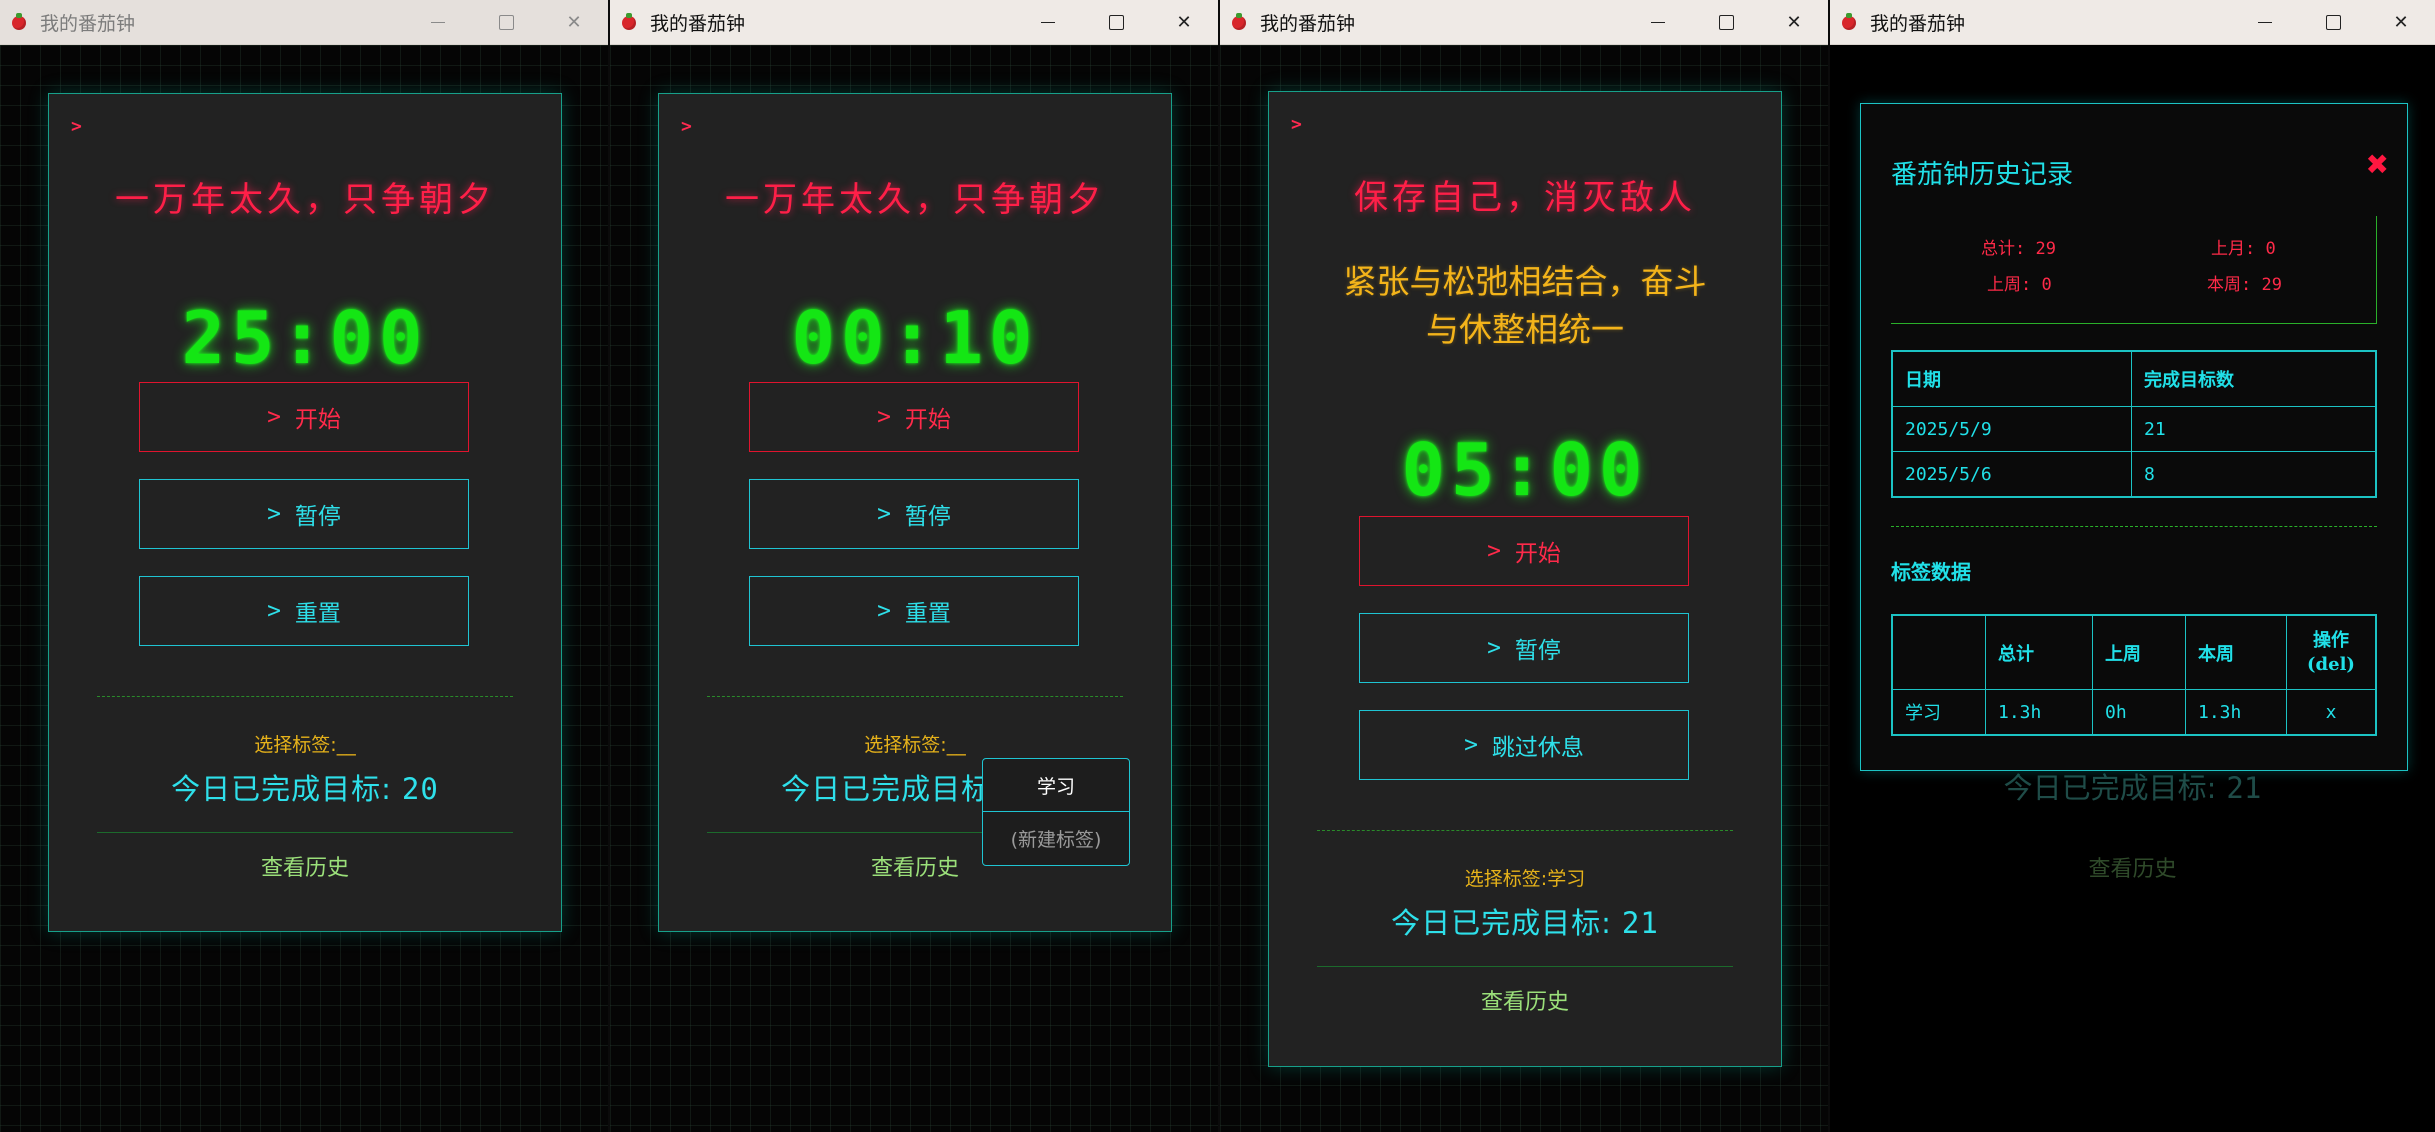  I want to click on header-last-week: 上周, so click(2139, 652).